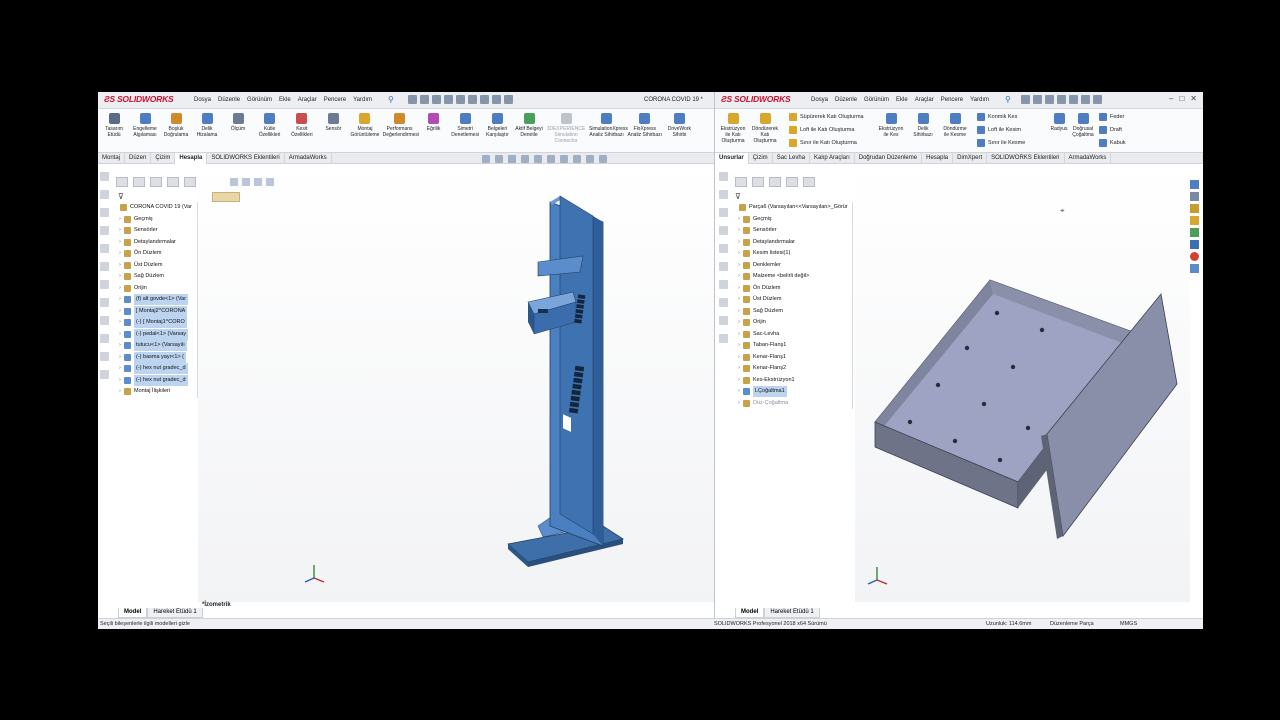 Image resolution: width=1280 pixels, height=720 pixels. I want to click on resources-icon, so click(1194, 196).